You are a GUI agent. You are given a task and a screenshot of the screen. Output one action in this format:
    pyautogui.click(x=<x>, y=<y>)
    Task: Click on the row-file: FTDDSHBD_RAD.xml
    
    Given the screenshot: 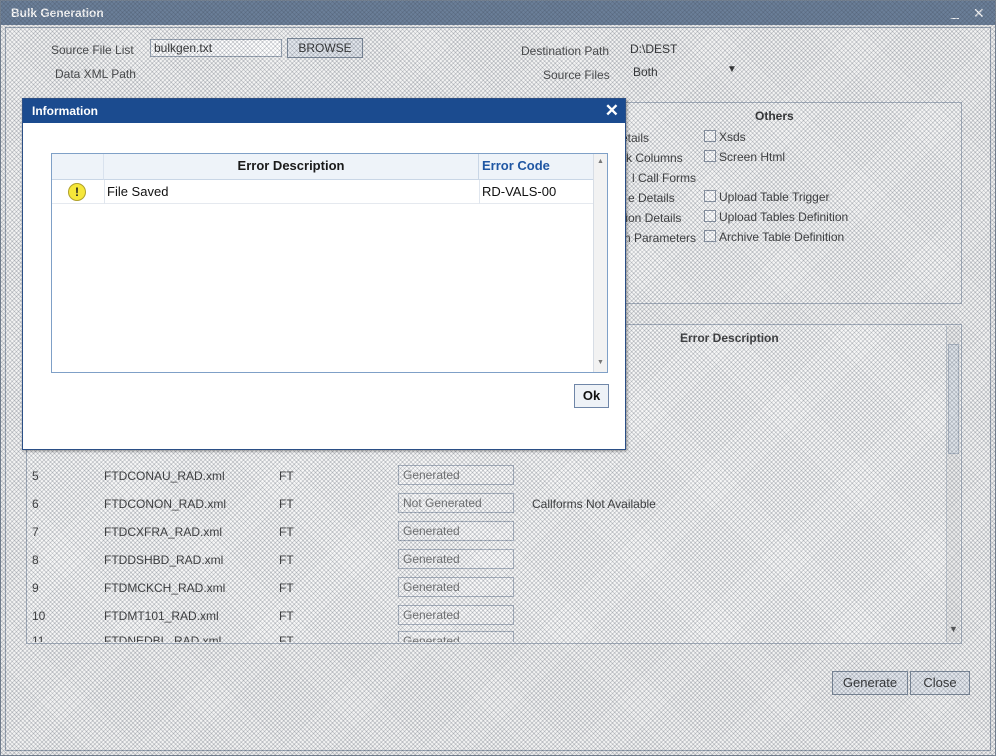 What is the action you would take?
    pyautogui.click(x=164, y=560)
    